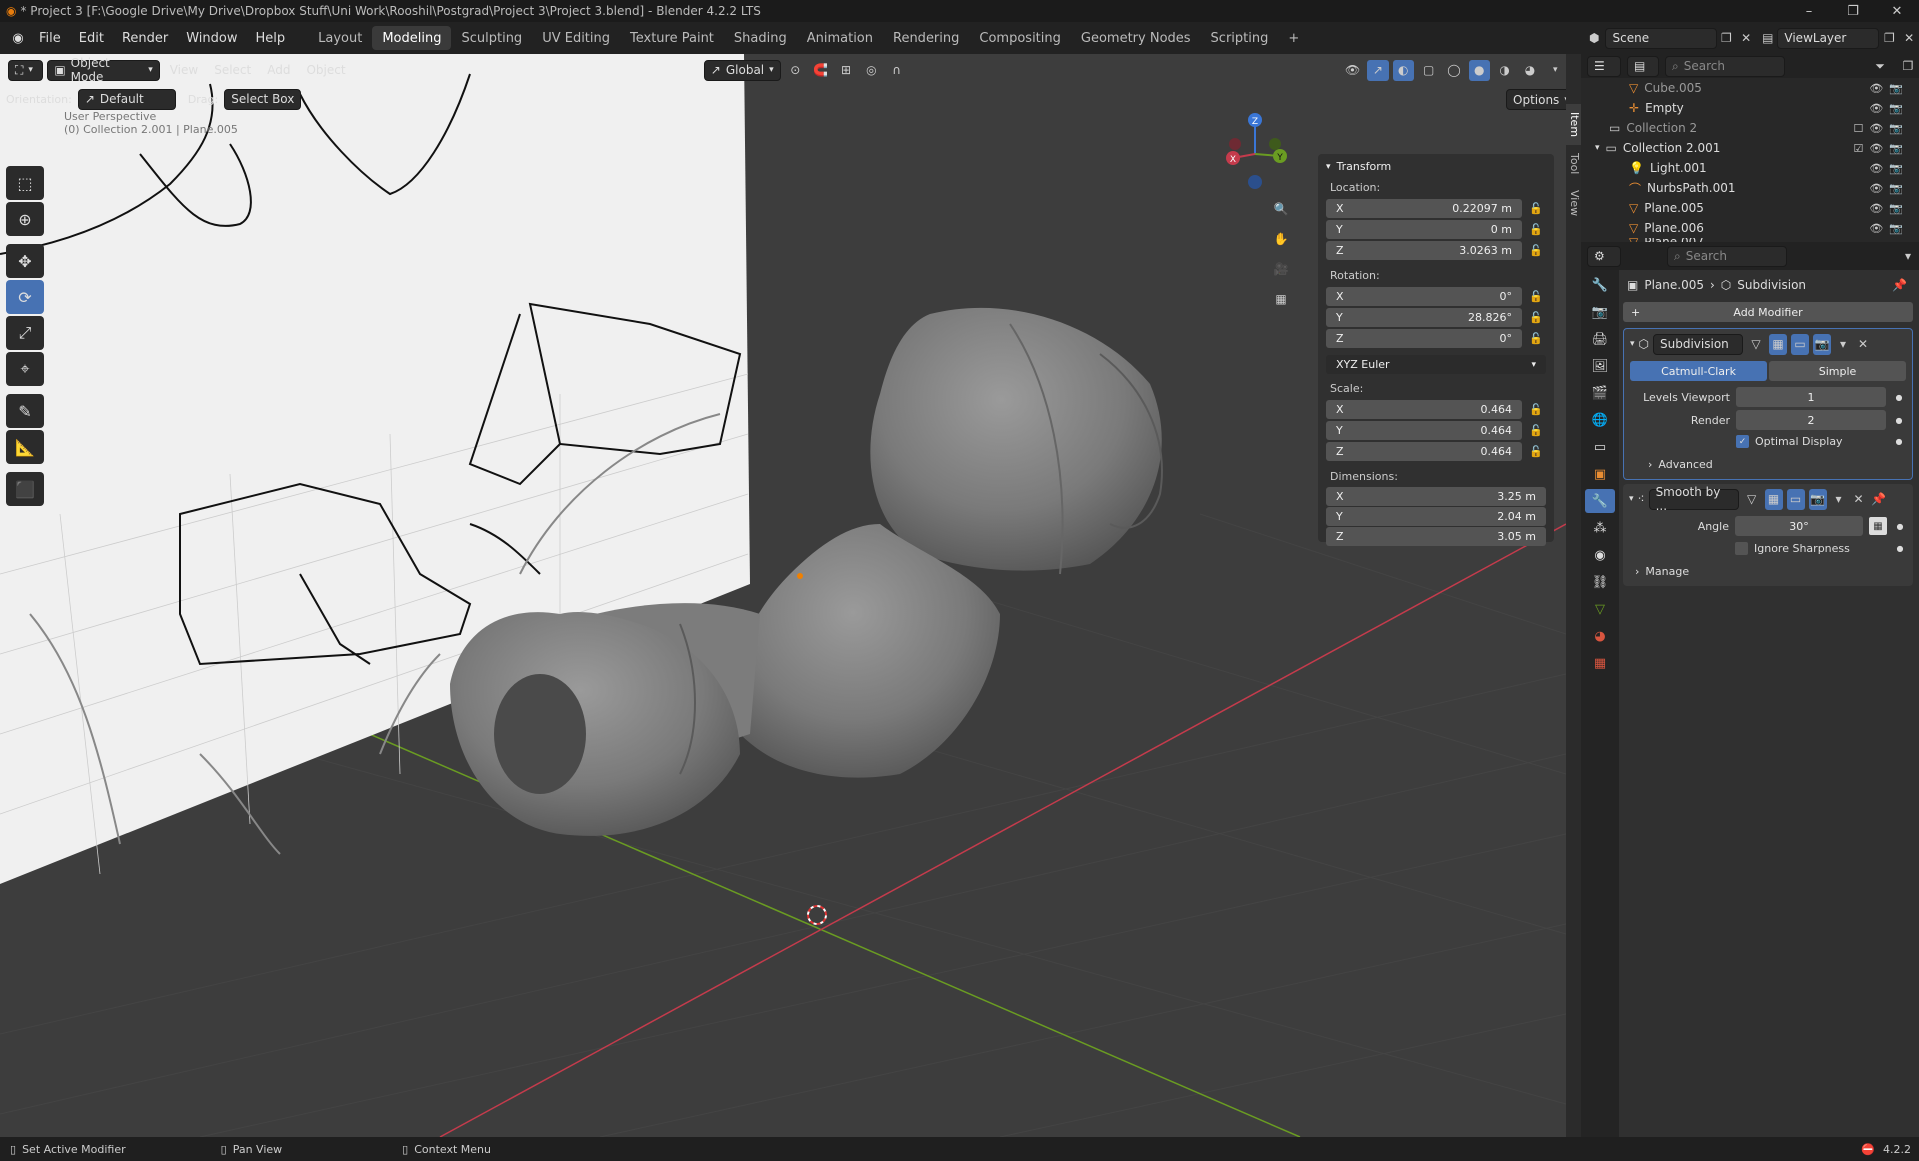 The image size is (1919, 1161). I want to click on tab-animation: Animation, so click(840, 38).